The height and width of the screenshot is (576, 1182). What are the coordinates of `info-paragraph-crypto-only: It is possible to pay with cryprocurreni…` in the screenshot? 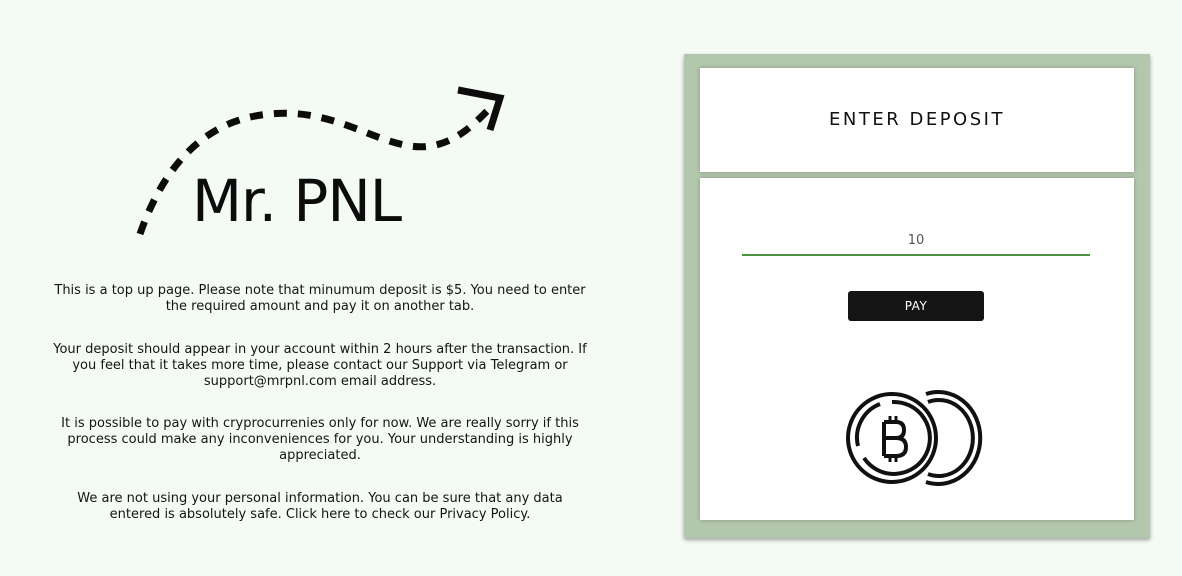 It's located at (320, 439).